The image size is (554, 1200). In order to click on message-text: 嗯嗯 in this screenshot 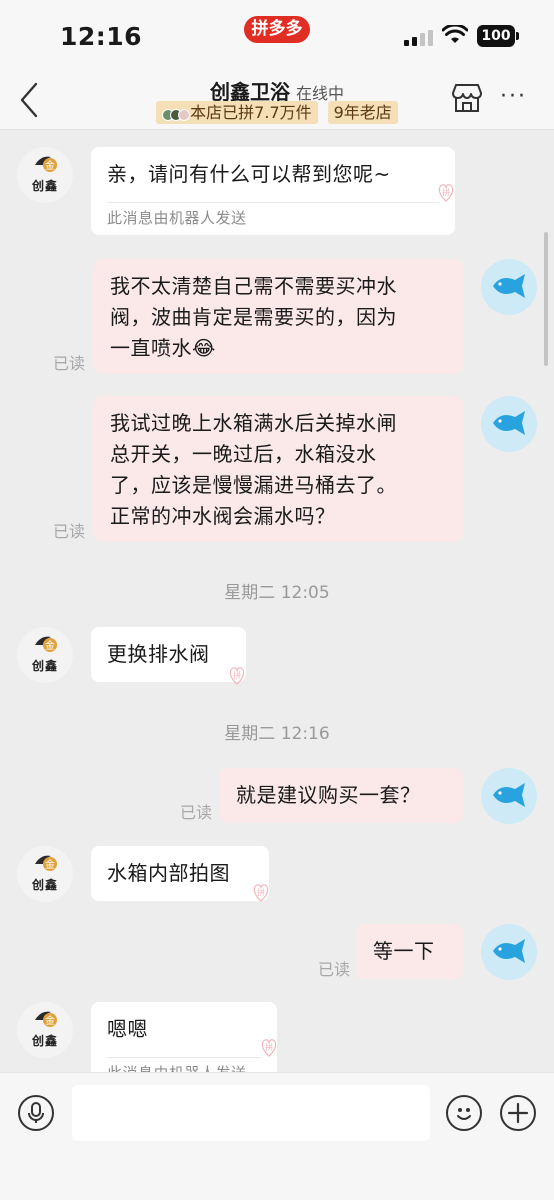, I will do `click(127, 1029)`.